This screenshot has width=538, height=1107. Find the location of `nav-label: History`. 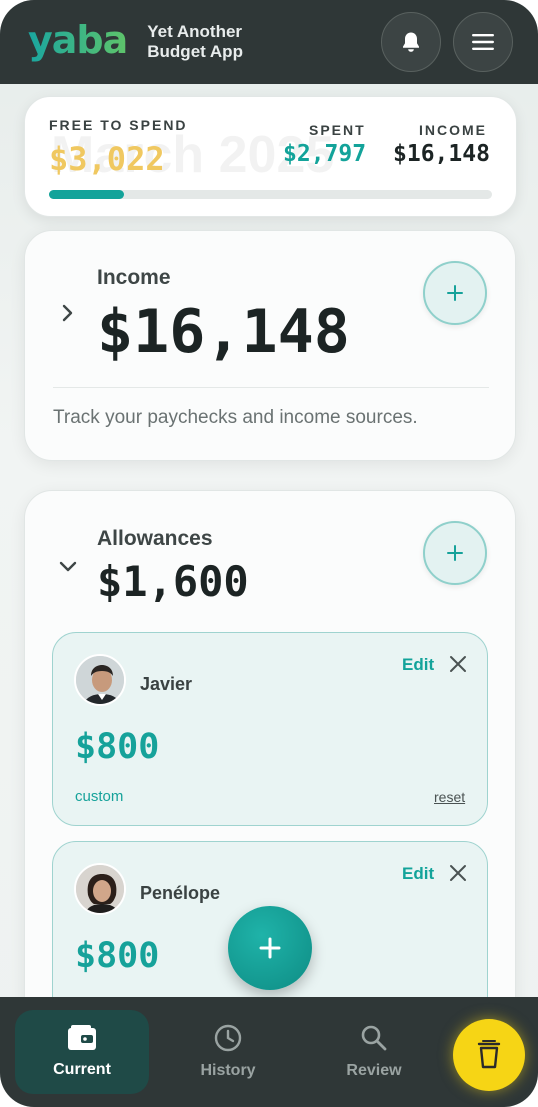

nav-label: History is located at coordinates (228, 1070).